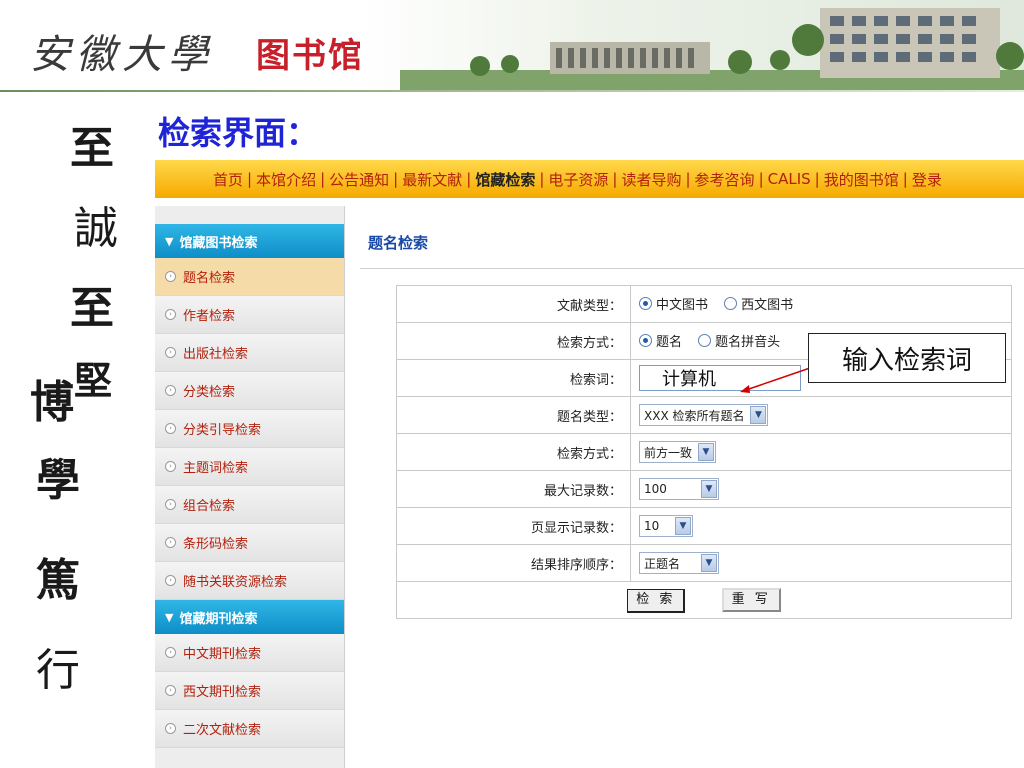  What do you see at coordinates (209, 278) in the screenshot?
I see `sidebar-item-label: 题名检索` at bounding box center [209, 278].